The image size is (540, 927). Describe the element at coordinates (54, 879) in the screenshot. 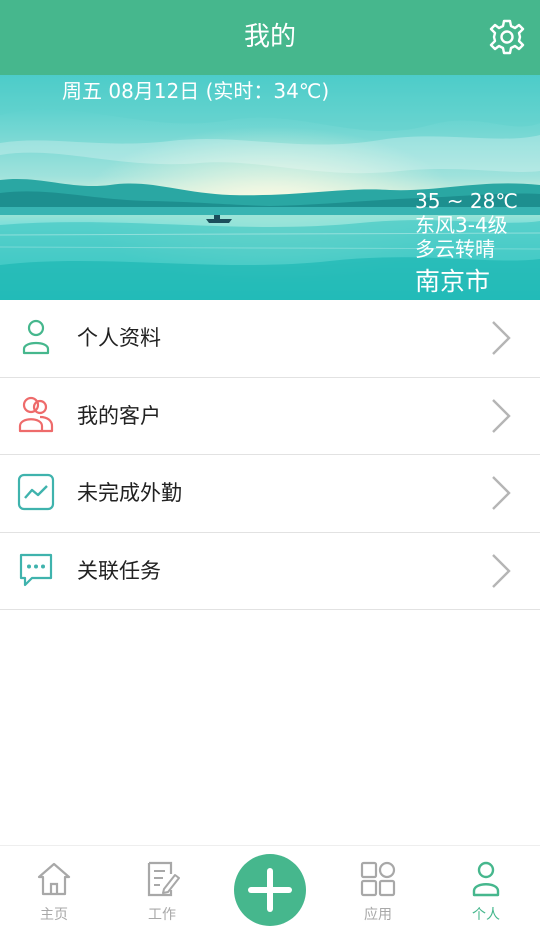

I see `home-icon` at that location.